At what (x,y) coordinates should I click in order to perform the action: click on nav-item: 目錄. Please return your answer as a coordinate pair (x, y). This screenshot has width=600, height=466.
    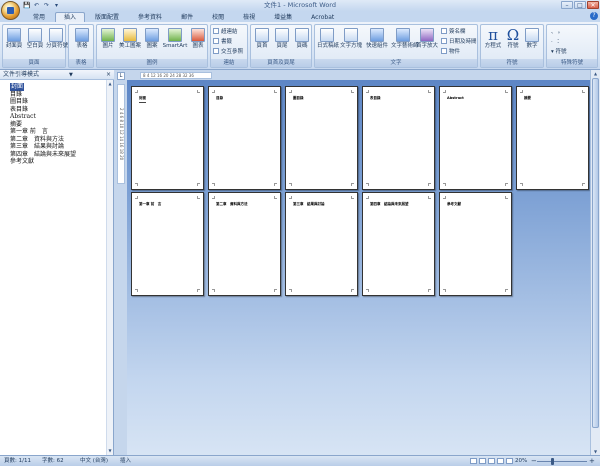
    Looking at the image, I should click on (56, 95).